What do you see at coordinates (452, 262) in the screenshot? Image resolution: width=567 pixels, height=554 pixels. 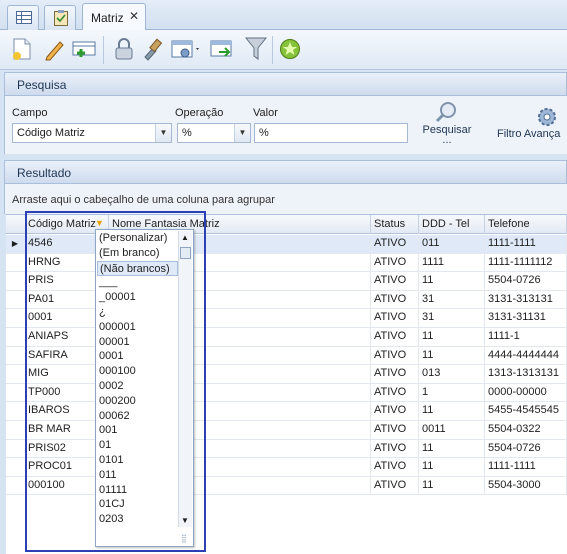 I see `table-cell: 1111` at bounding box center [452, 262].